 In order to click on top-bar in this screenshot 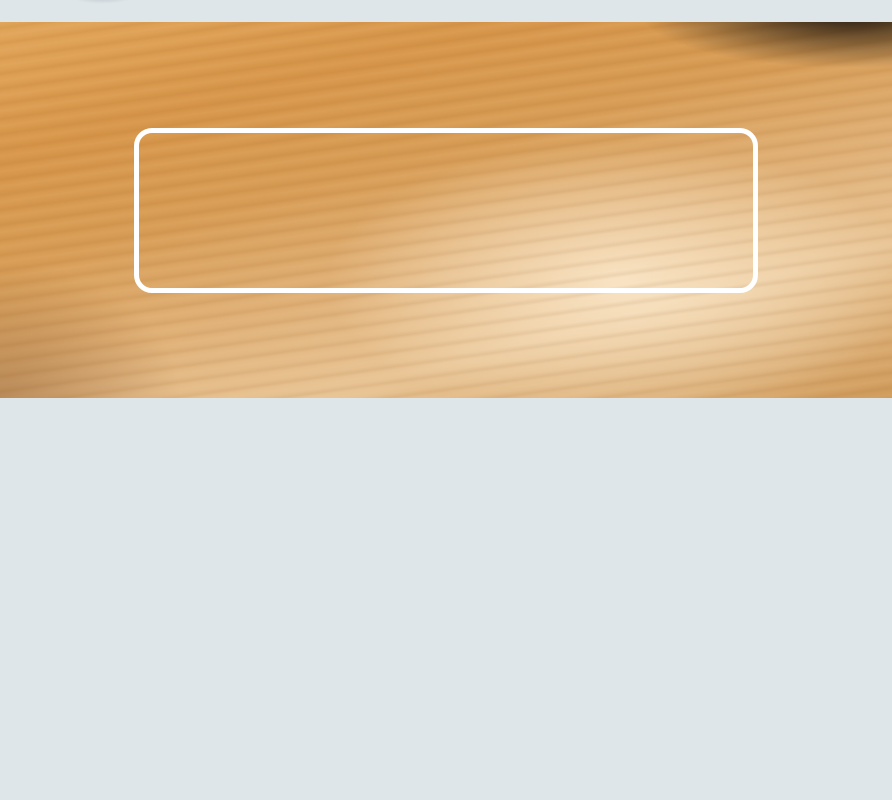, I will do `click(446, 11)`.